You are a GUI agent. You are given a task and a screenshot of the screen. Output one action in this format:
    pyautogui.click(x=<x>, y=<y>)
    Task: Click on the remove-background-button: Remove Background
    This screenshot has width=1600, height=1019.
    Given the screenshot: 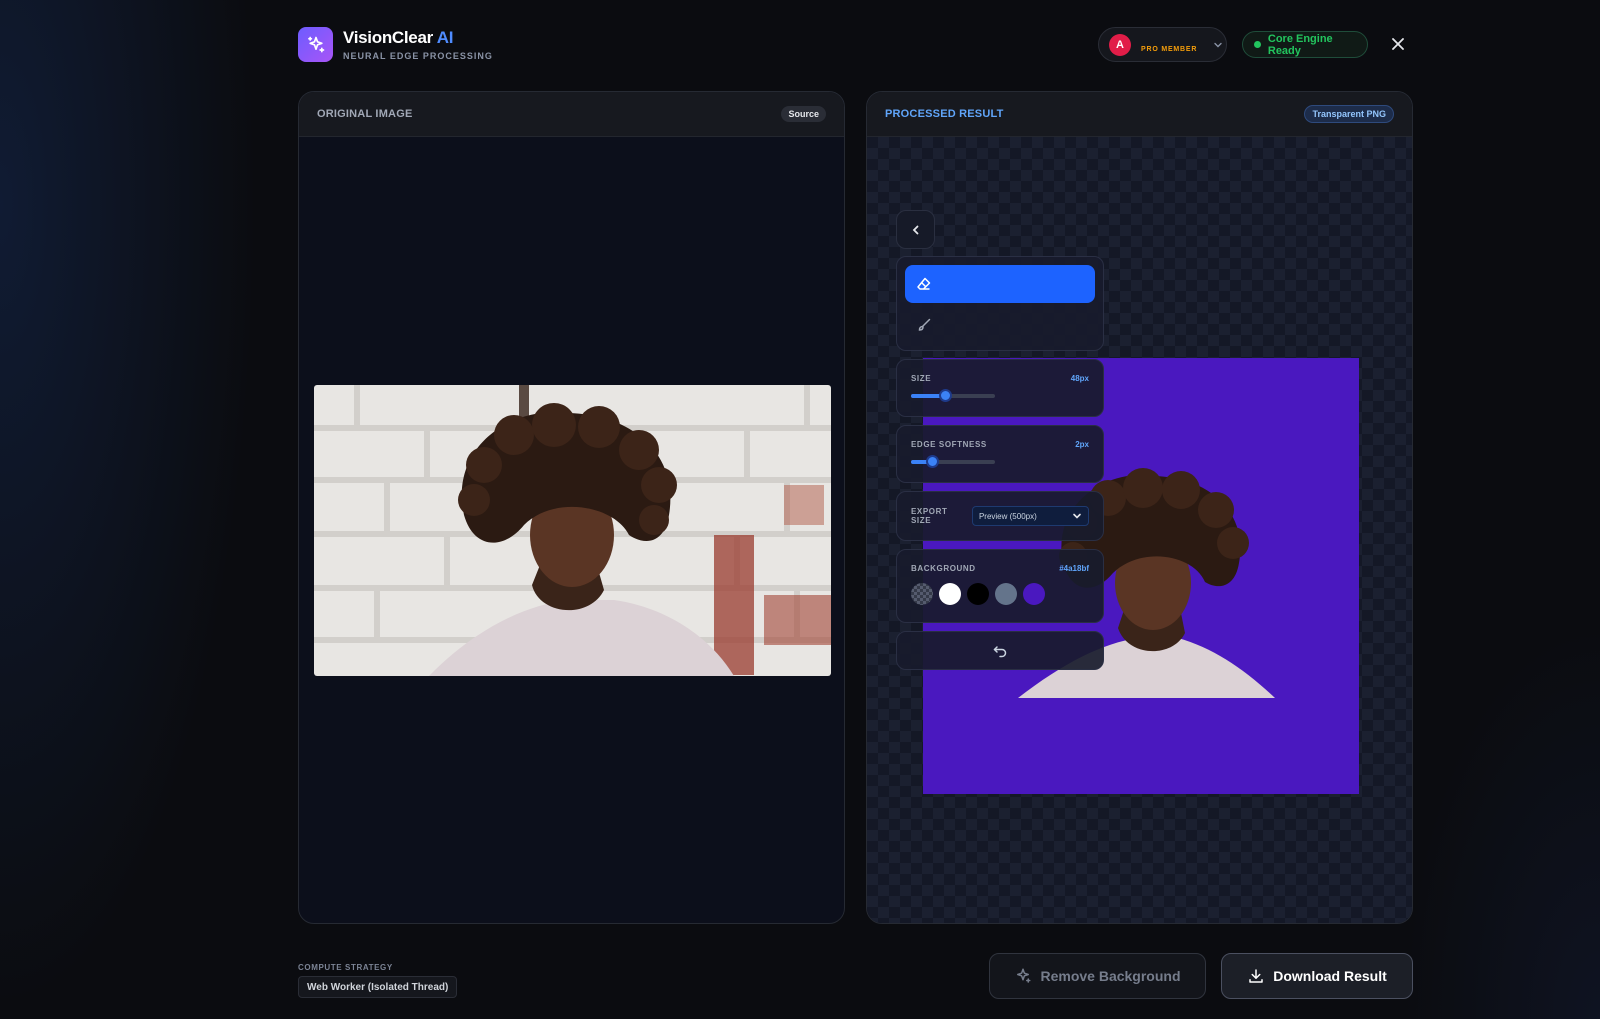 What is the action you would take?
    pyautogui.click(x=1097, y=976)
    